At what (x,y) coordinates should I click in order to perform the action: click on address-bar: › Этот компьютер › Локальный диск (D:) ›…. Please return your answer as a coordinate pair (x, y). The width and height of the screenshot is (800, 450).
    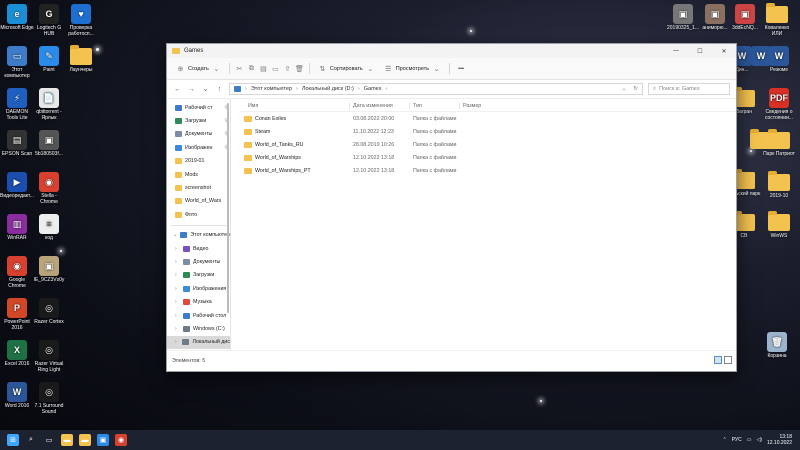
    Looking at the image, I should click on (436, 89).